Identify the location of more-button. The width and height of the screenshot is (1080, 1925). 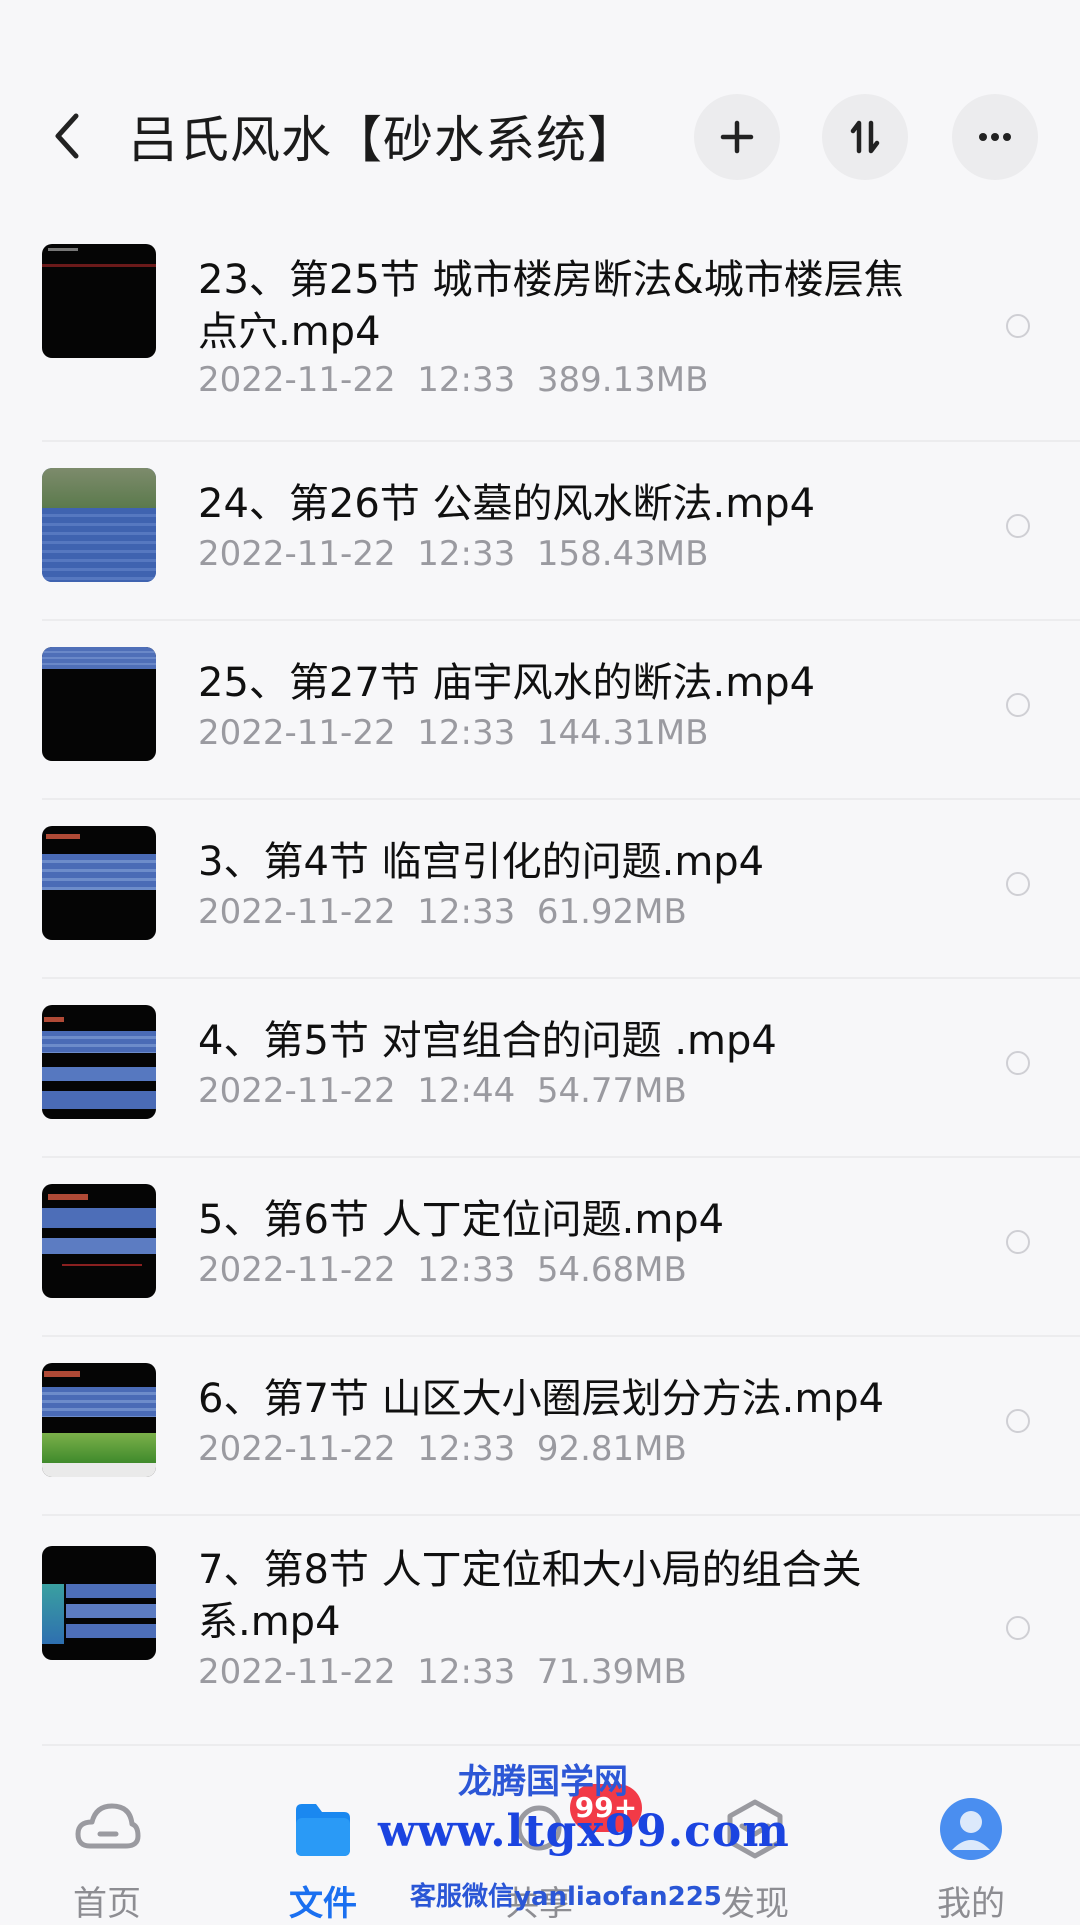
(995, 137).